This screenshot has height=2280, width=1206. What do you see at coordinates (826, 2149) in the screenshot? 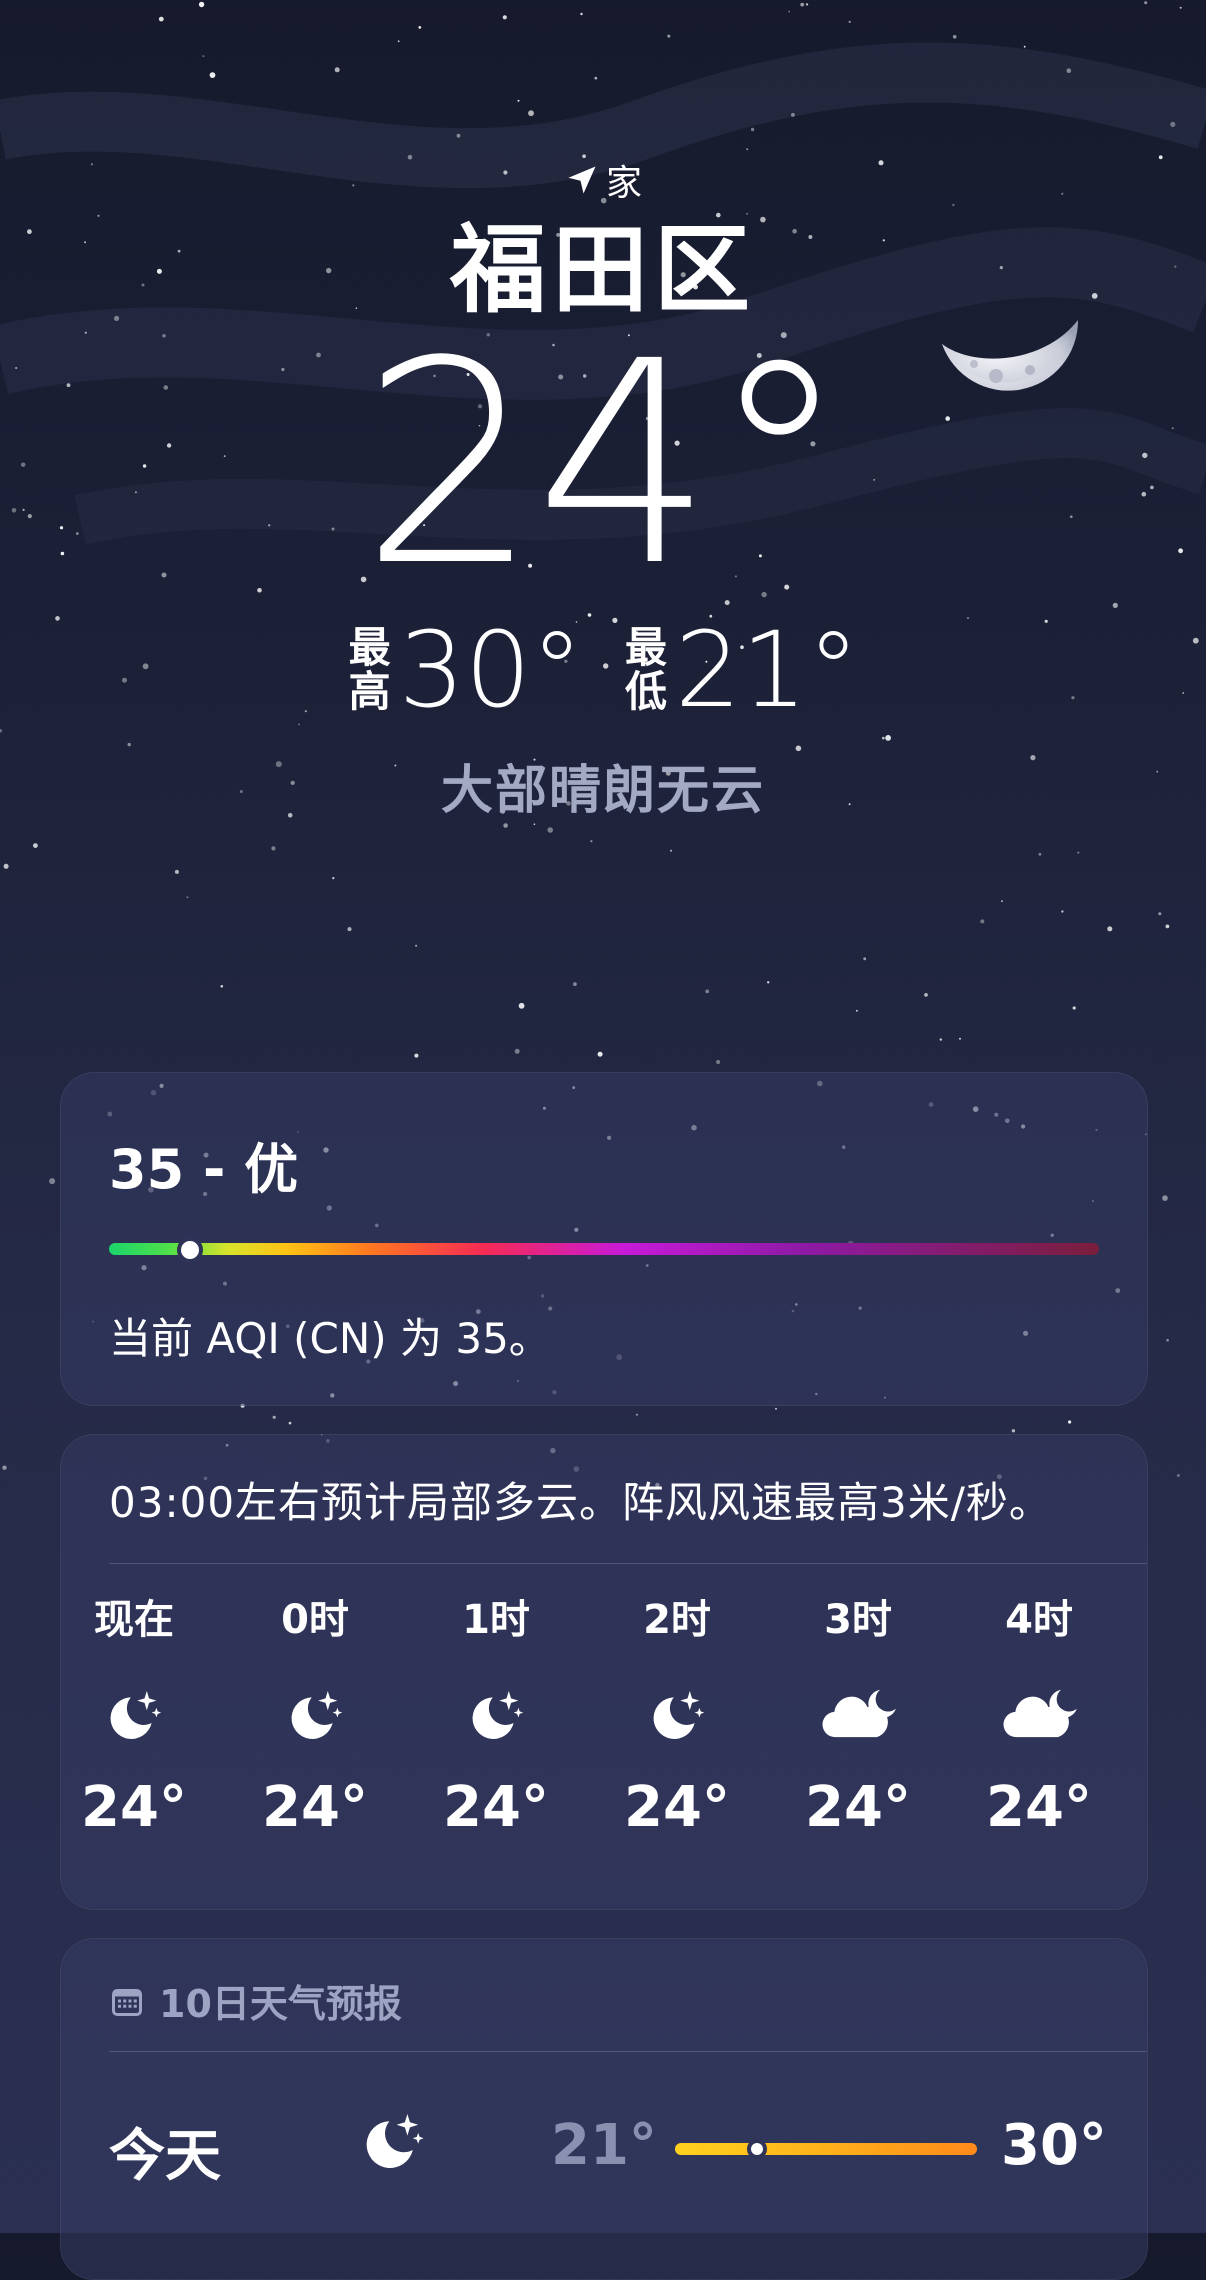
I see `temp-range-bar` at bounding box center [826, 2149].